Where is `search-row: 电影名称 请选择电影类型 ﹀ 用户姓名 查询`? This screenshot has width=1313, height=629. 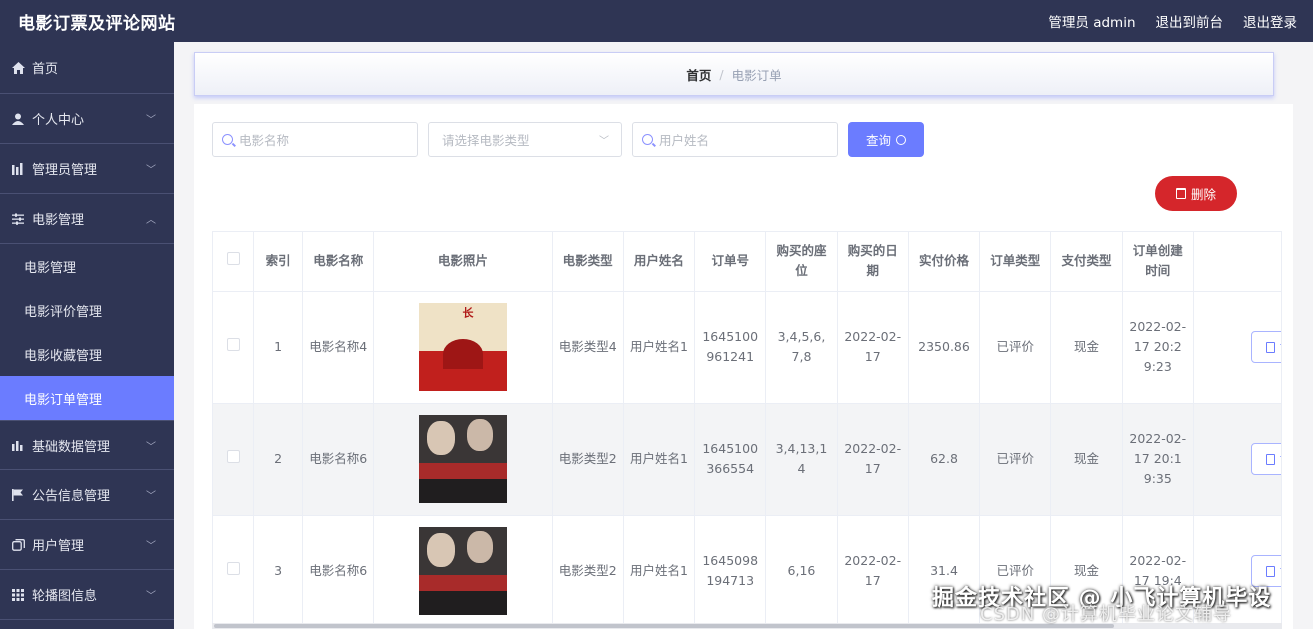 search-row: 电影名称 请选择电影类型 ﹀ 用户姓名 查询 is located at coordinates (568, 139).